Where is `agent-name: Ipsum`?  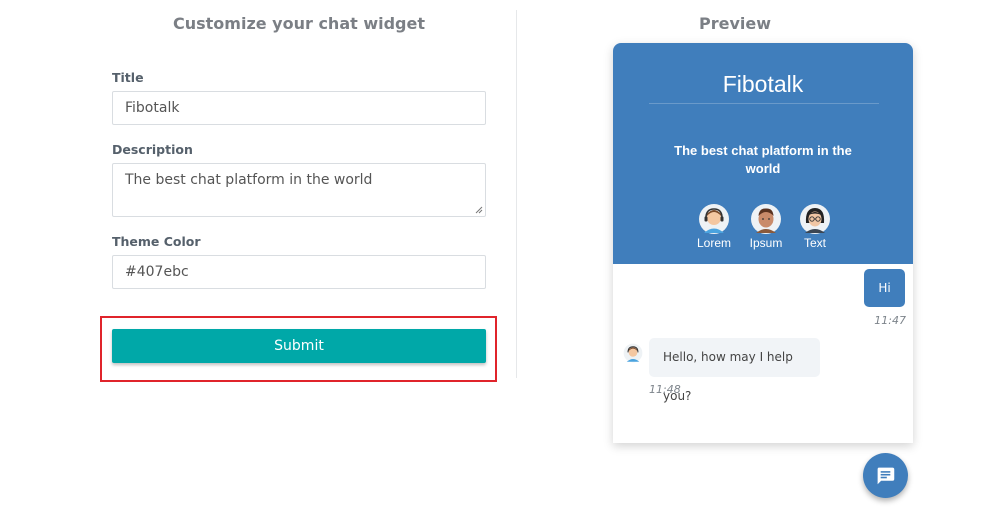 agent-name: Ipsum is located at coordinates (766, 243).